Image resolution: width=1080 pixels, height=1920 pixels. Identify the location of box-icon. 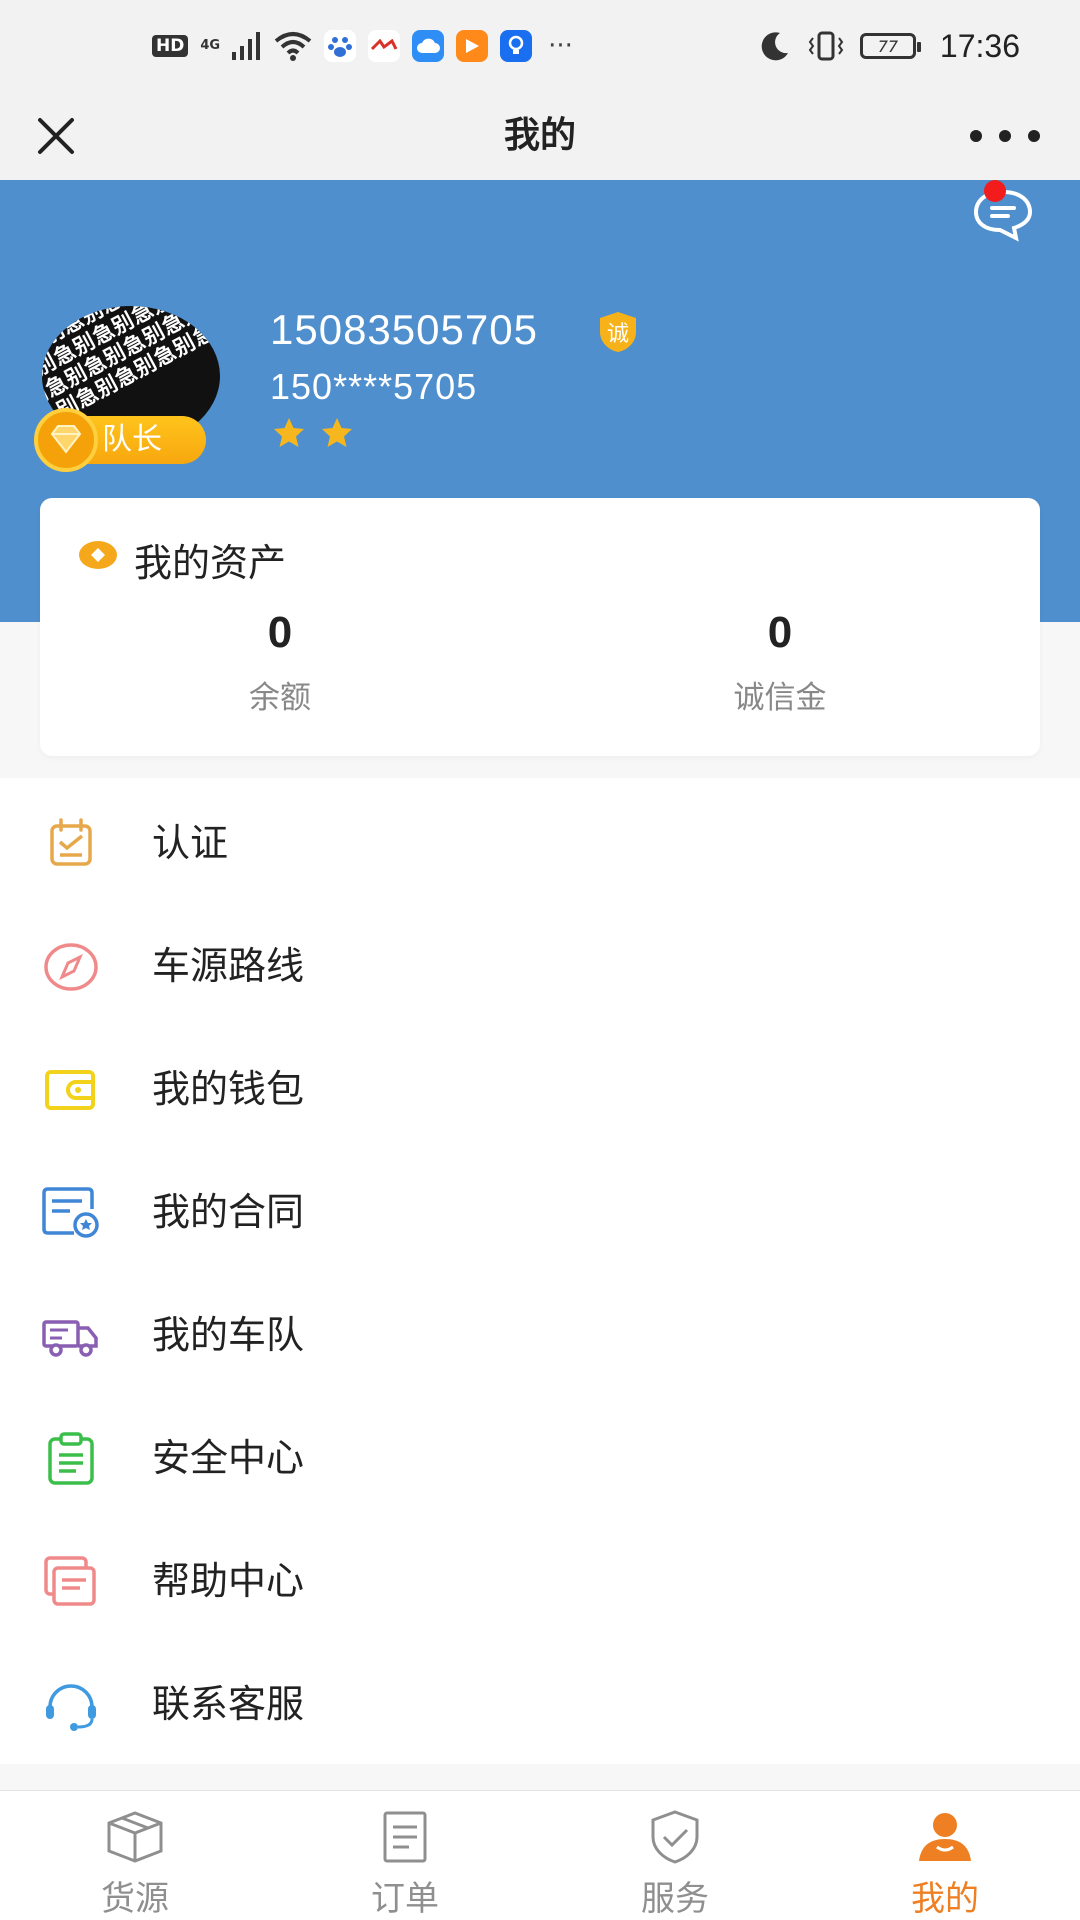
(135, 1837).